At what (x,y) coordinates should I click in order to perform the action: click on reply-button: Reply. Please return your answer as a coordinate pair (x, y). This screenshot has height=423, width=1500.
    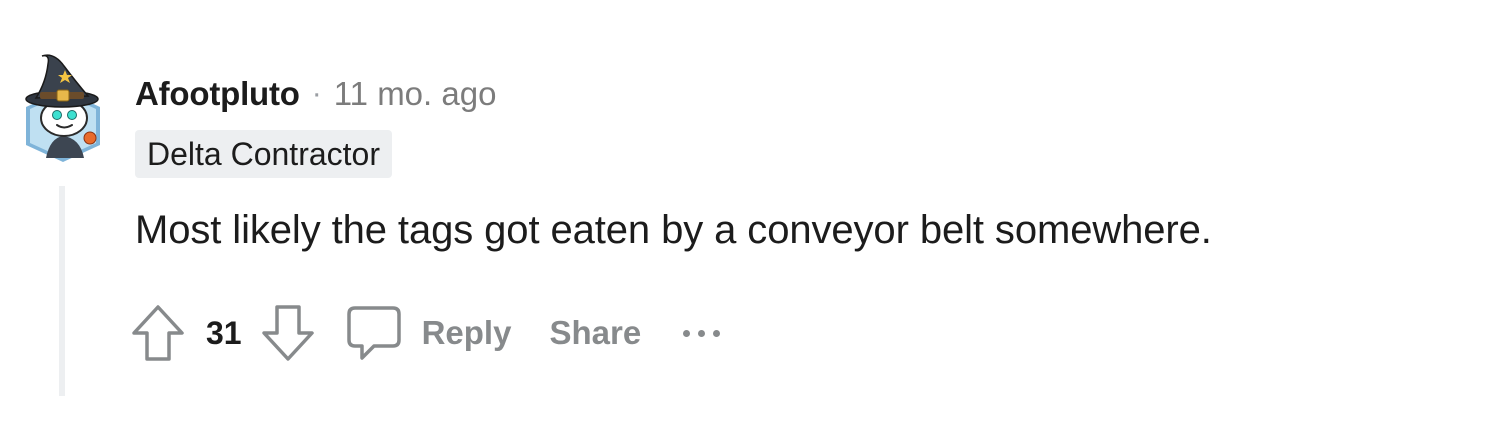
    Looking at the image, I should click on (429, 333).